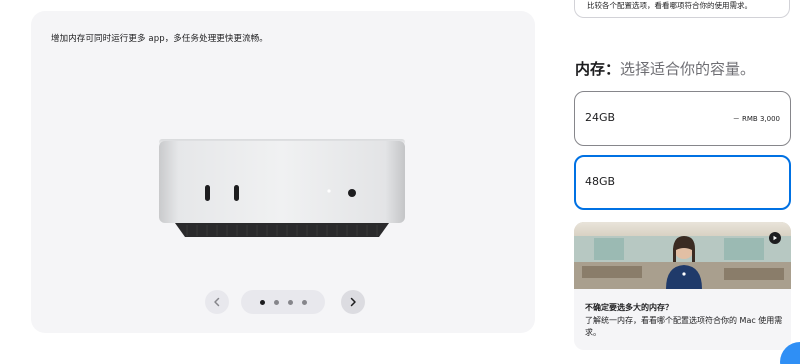  What do you see at coordinates (598, 69) in the screenshot?
I see `memory-heading-label: 内存：` at bounding box center [598, 69].